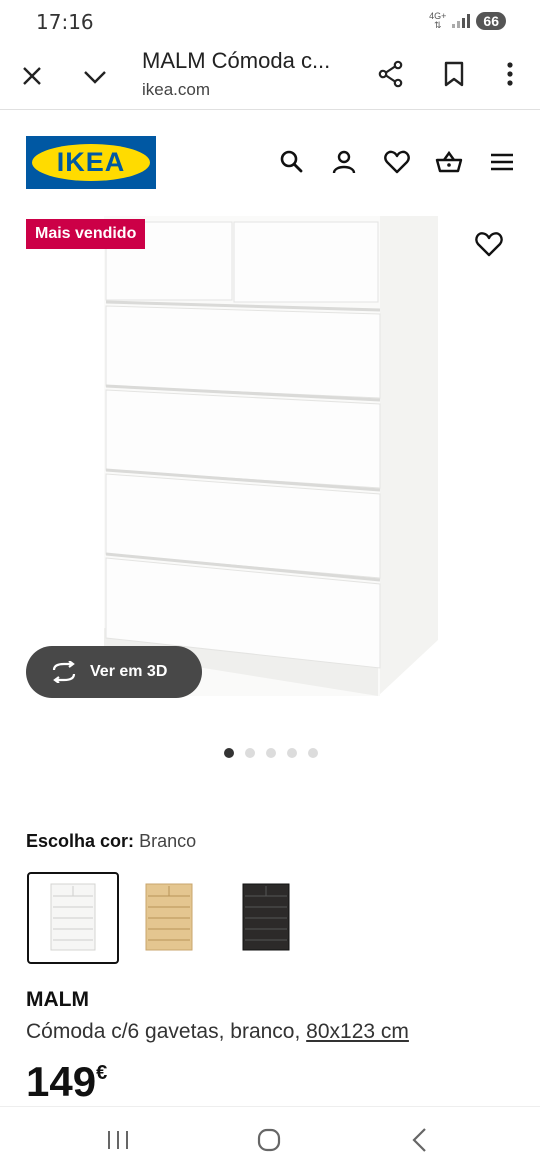 The width and height of the screenshot is (540, 1170). What do you see at coordinates (357, 1031) in the screenshot?
I see `product-dimensions-link: 80x123 cm` at bounding box center [357, 1031].